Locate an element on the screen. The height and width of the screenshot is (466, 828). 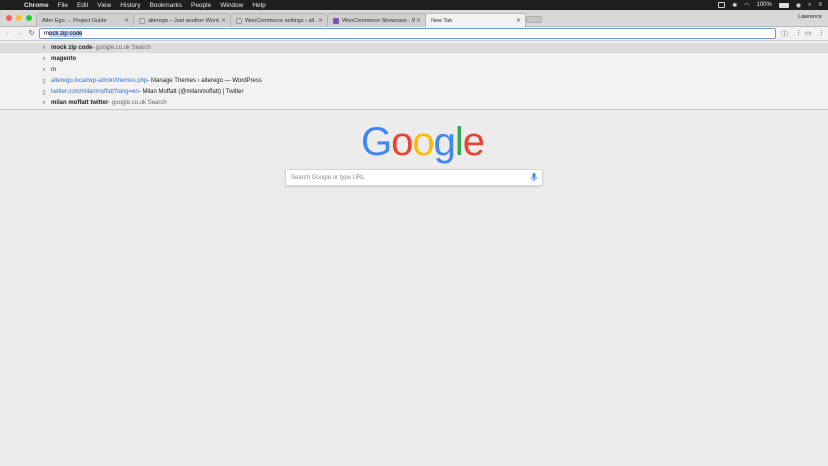
back-arrow-icon: ← is located at coordinates (8, 33).